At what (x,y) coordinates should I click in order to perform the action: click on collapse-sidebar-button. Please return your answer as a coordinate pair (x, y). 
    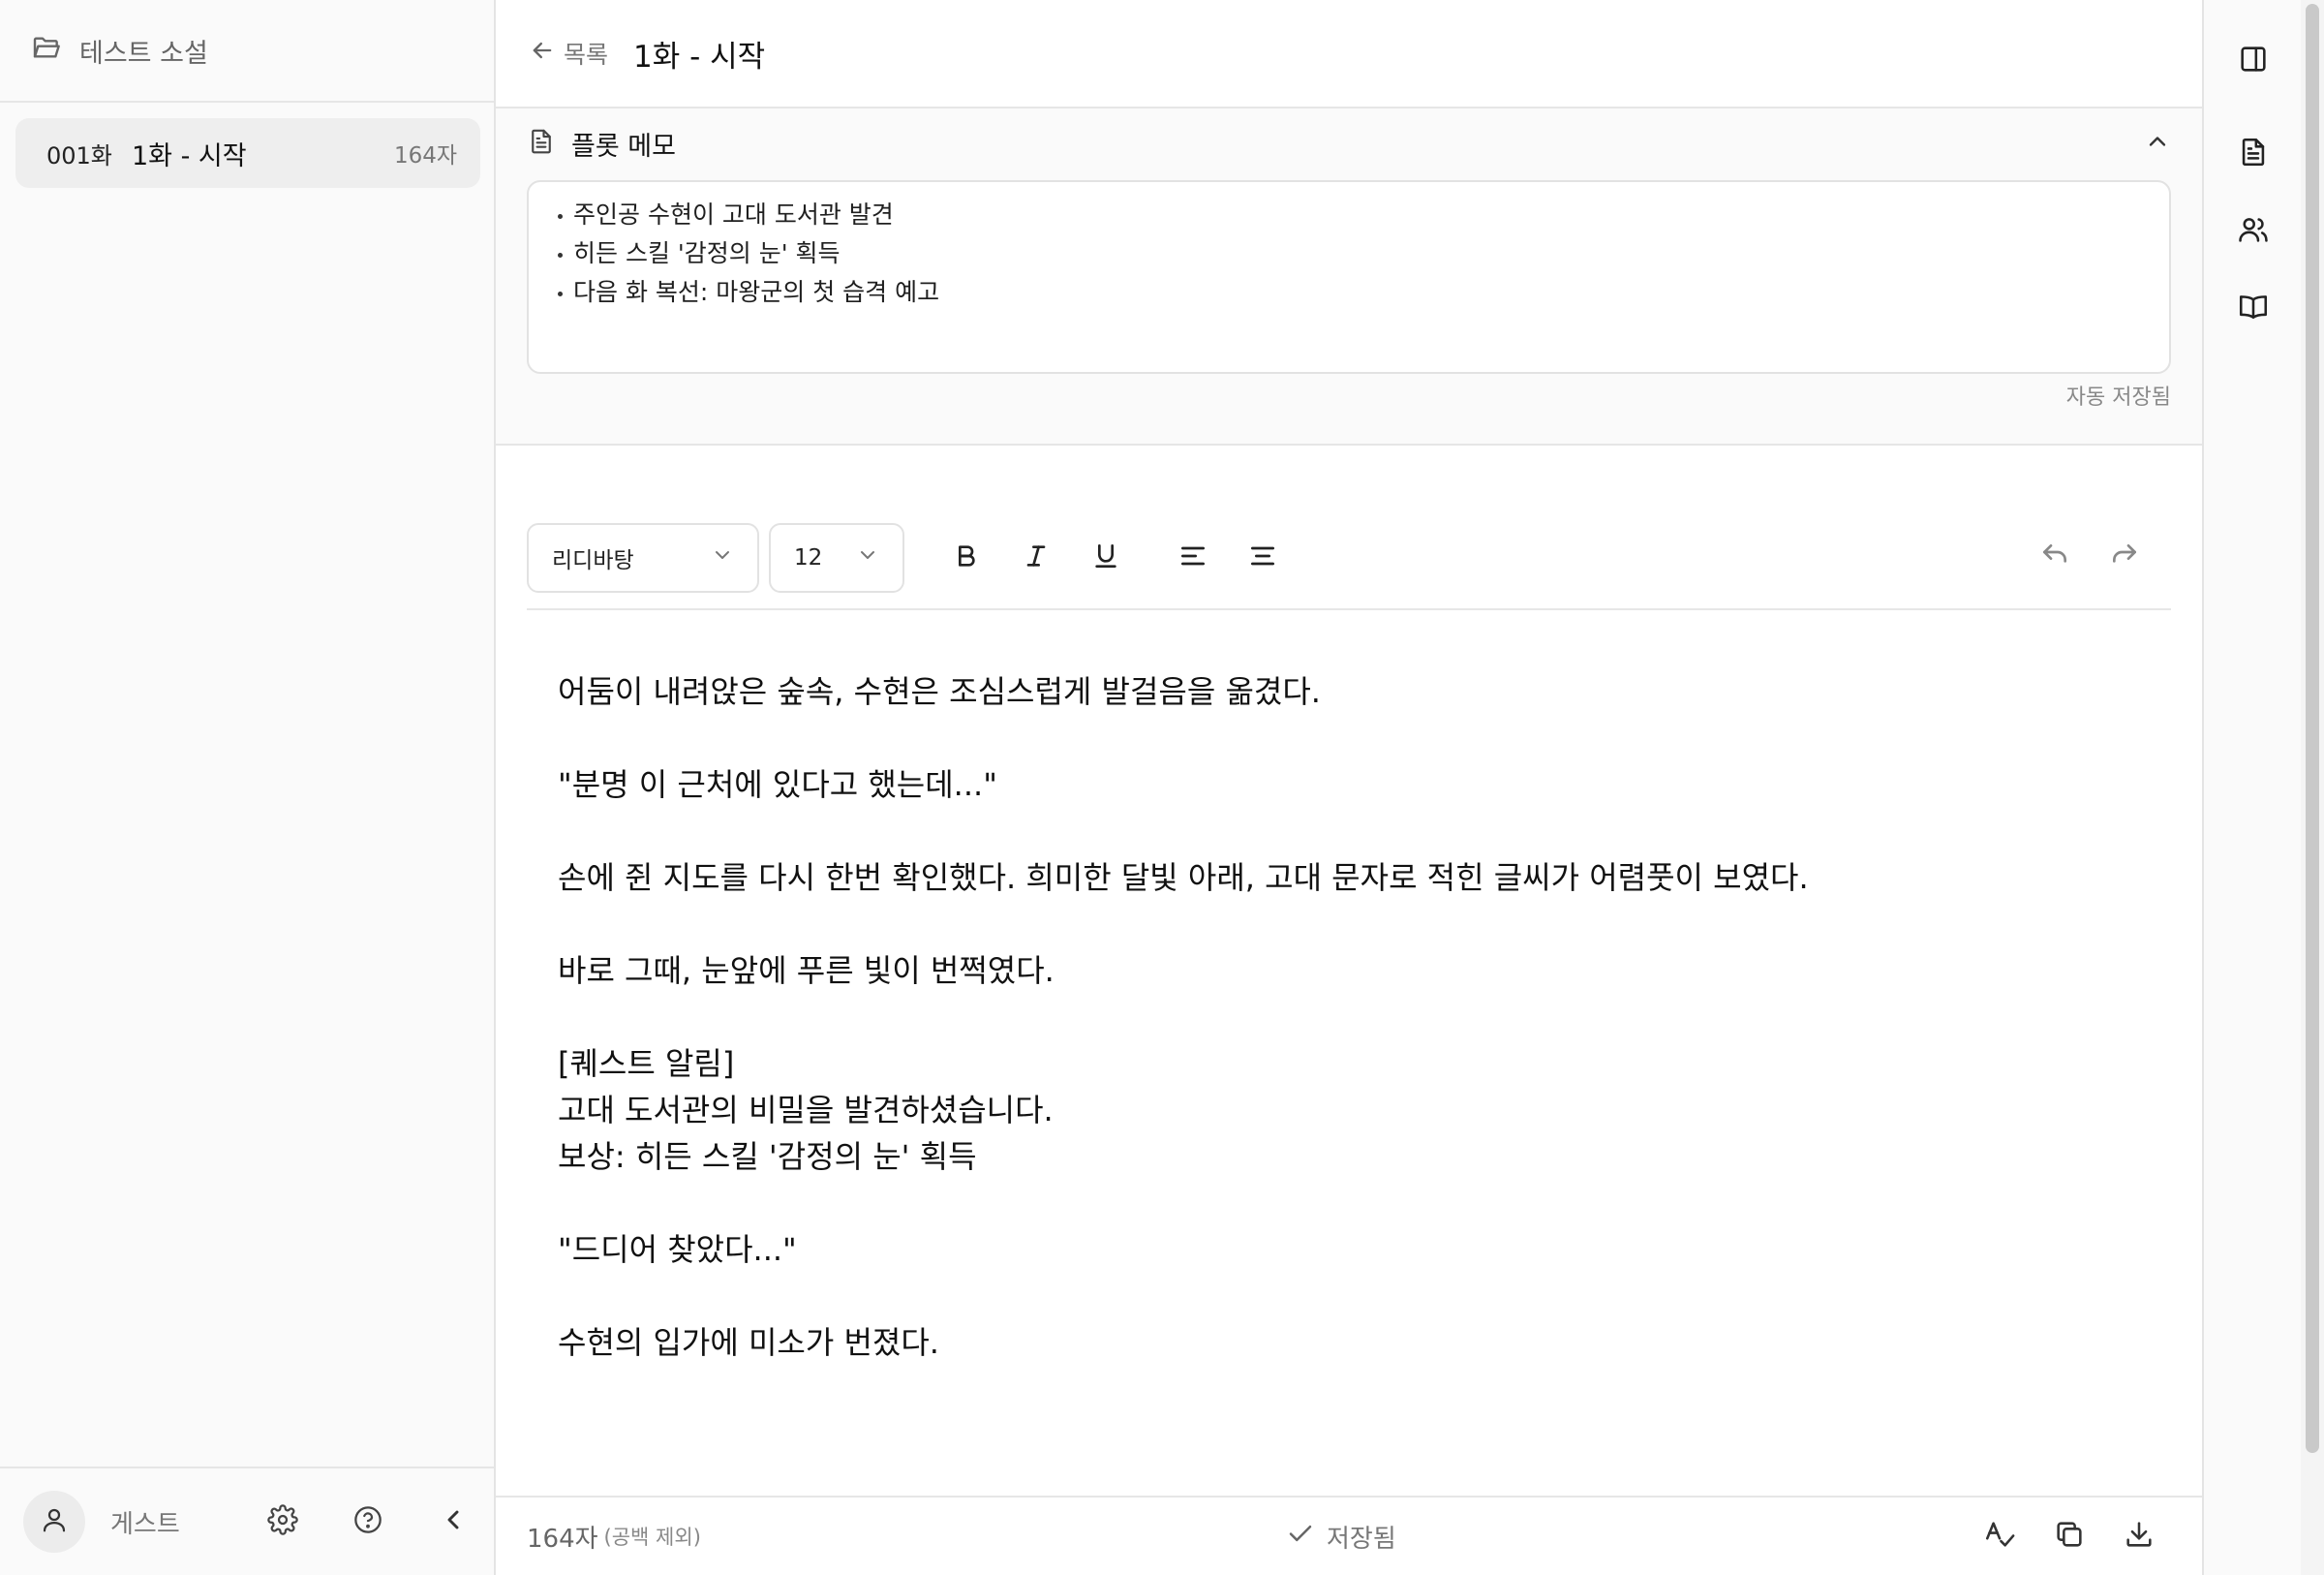
    Looking at the image, I should click on (454, 1521).